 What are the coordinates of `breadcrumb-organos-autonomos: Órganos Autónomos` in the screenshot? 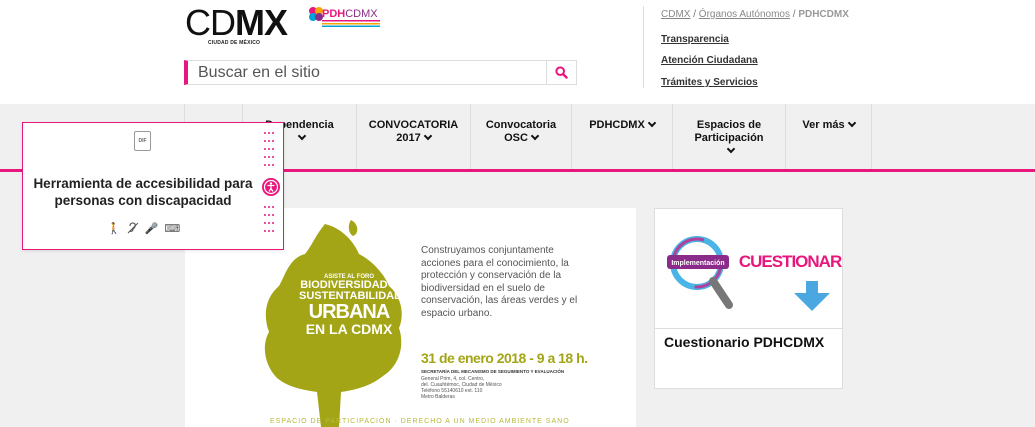 It's located at (744, 14).